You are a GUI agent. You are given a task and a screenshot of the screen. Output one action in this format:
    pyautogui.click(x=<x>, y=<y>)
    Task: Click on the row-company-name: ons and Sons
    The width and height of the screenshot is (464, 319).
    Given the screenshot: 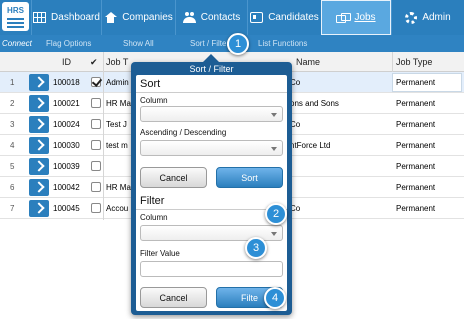 What is the action you would take?
    pyautogui.click(x=314, y=103)
    